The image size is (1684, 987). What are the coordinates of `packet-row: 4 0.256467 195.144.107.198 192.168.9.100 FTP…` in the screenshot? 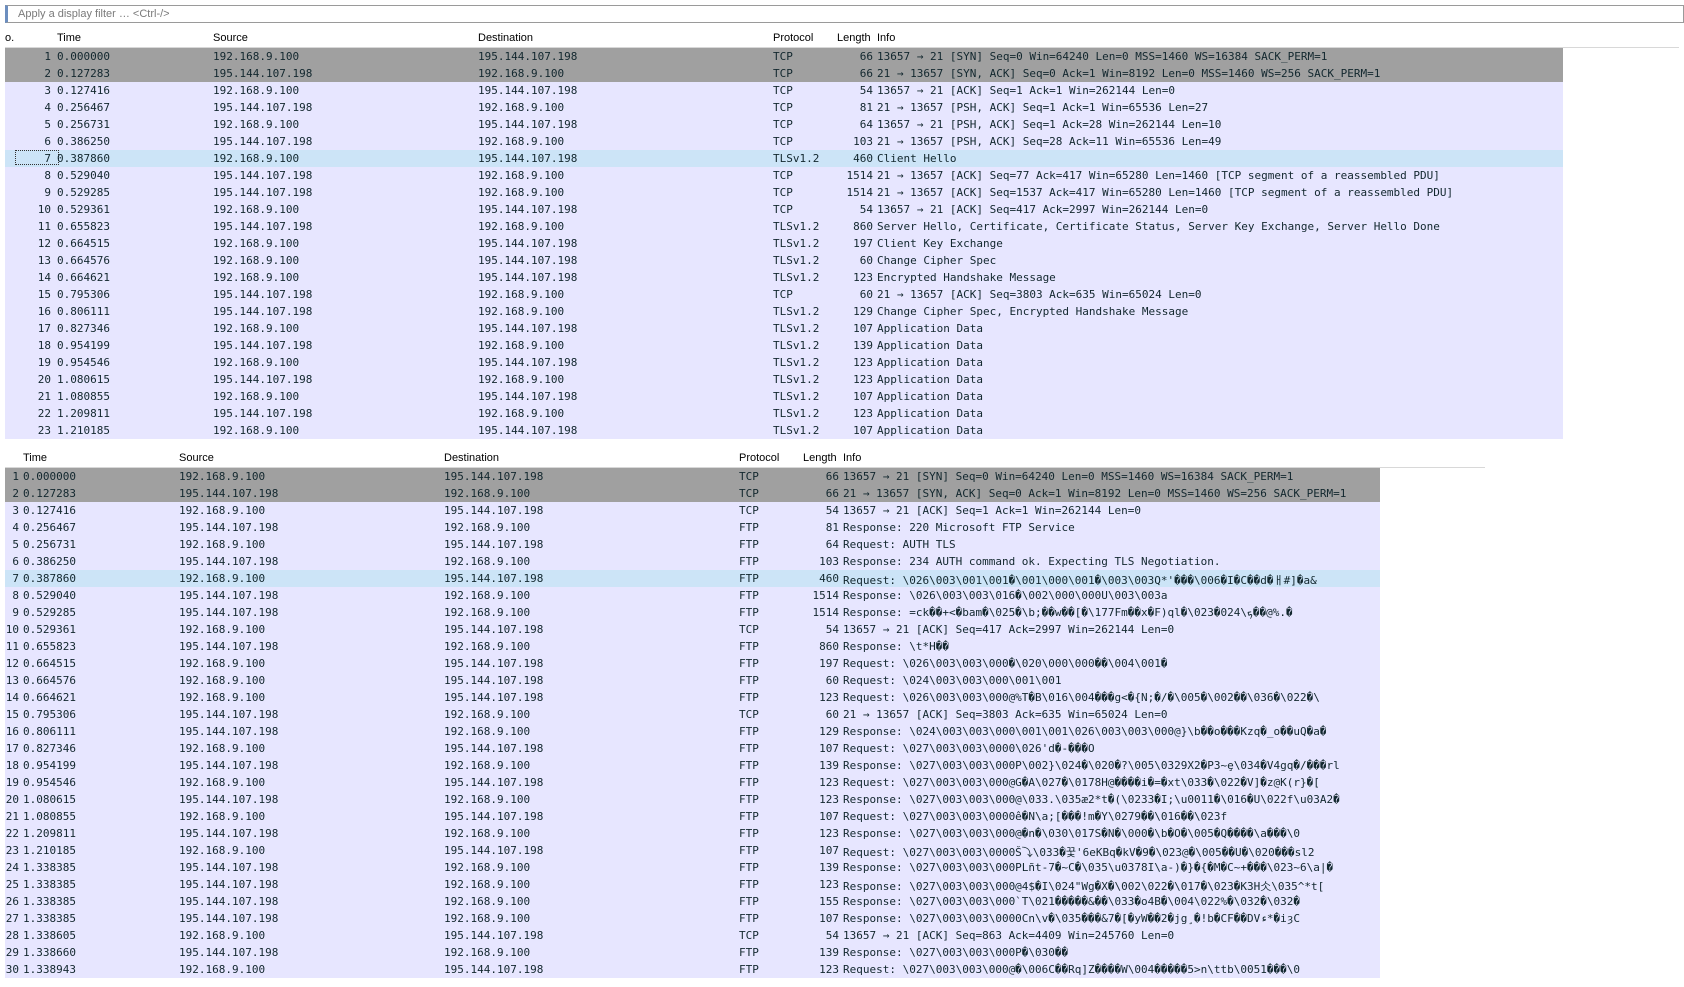 It's located at (692, 527).